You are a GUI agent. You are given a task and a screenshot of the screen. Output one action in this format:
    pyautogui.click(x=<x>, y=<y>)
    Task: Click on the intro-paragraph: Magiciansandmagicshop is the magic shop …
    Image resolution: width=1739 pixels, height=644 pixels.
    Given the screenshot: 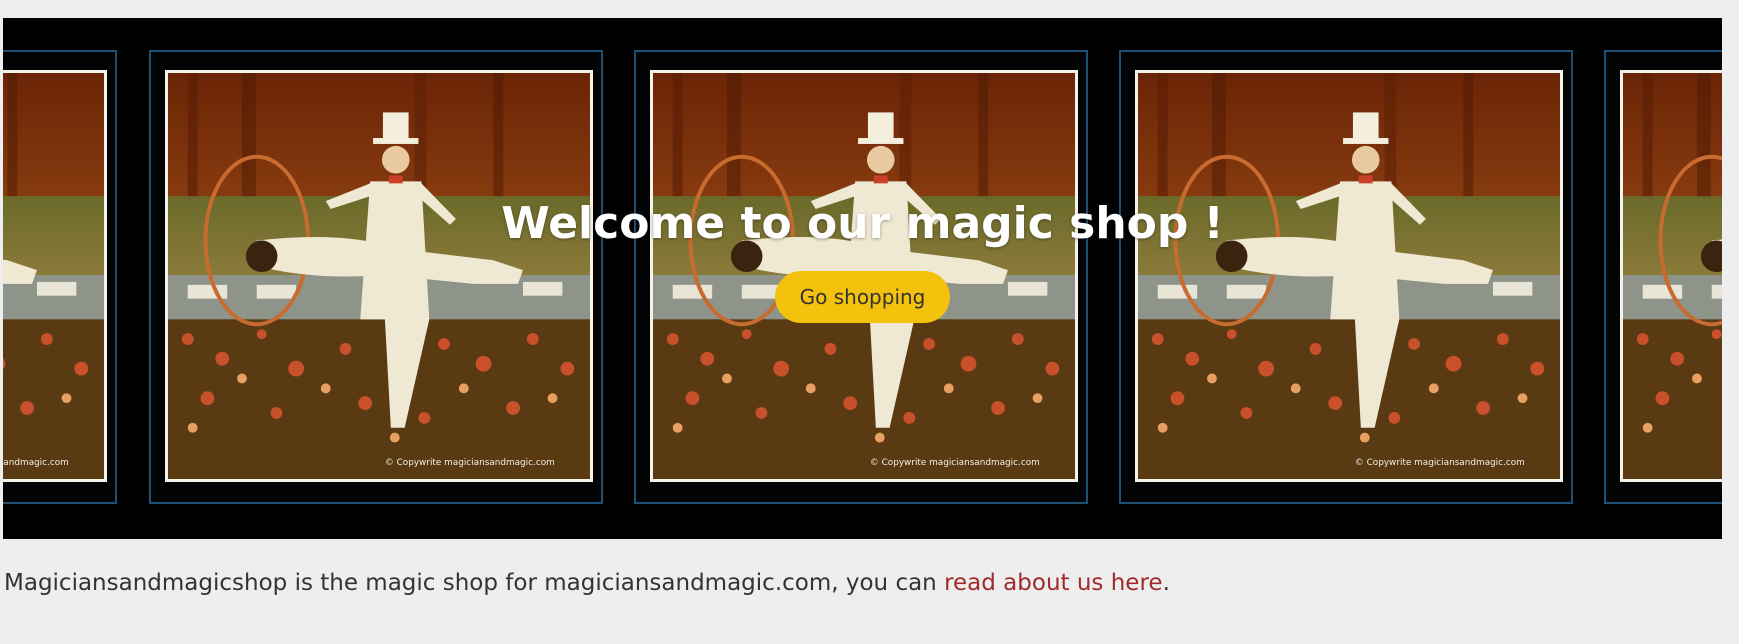 What is the action you would take?
    pyautogui.click(x=587, y=583)
    